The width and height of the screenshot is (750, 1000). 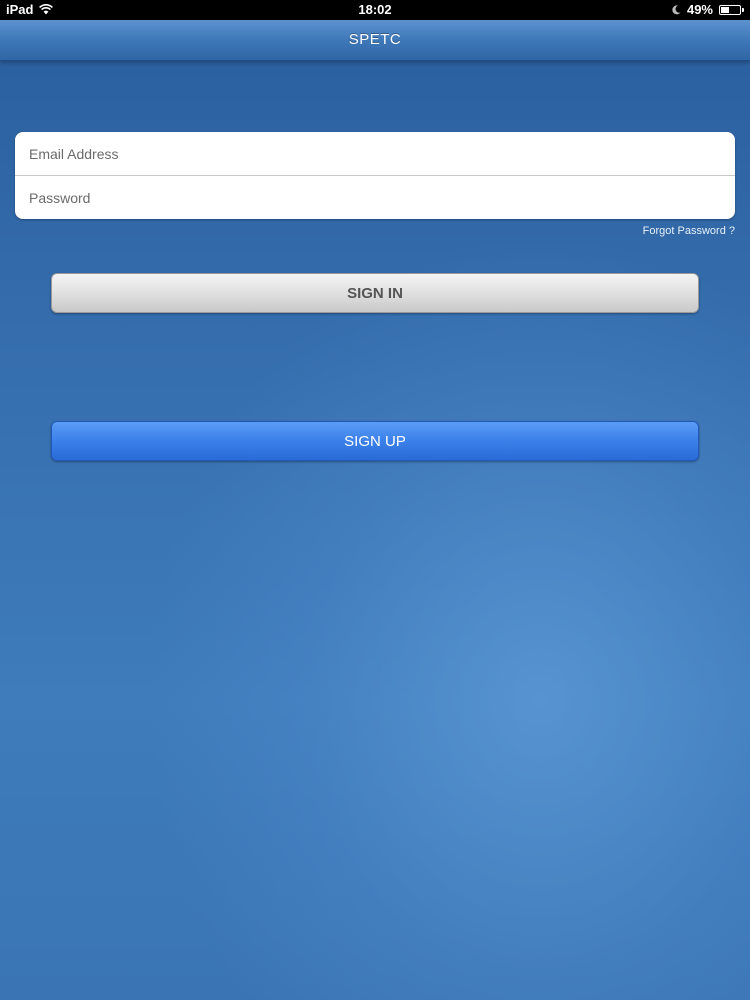 I want to click on login-form, so click(x=375, y=175).